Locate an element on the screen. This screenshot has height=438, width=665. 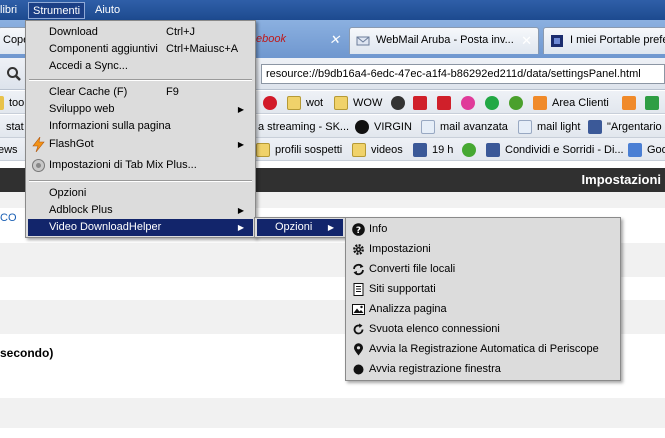
webmail-icon is located at coordinates (363, 41).